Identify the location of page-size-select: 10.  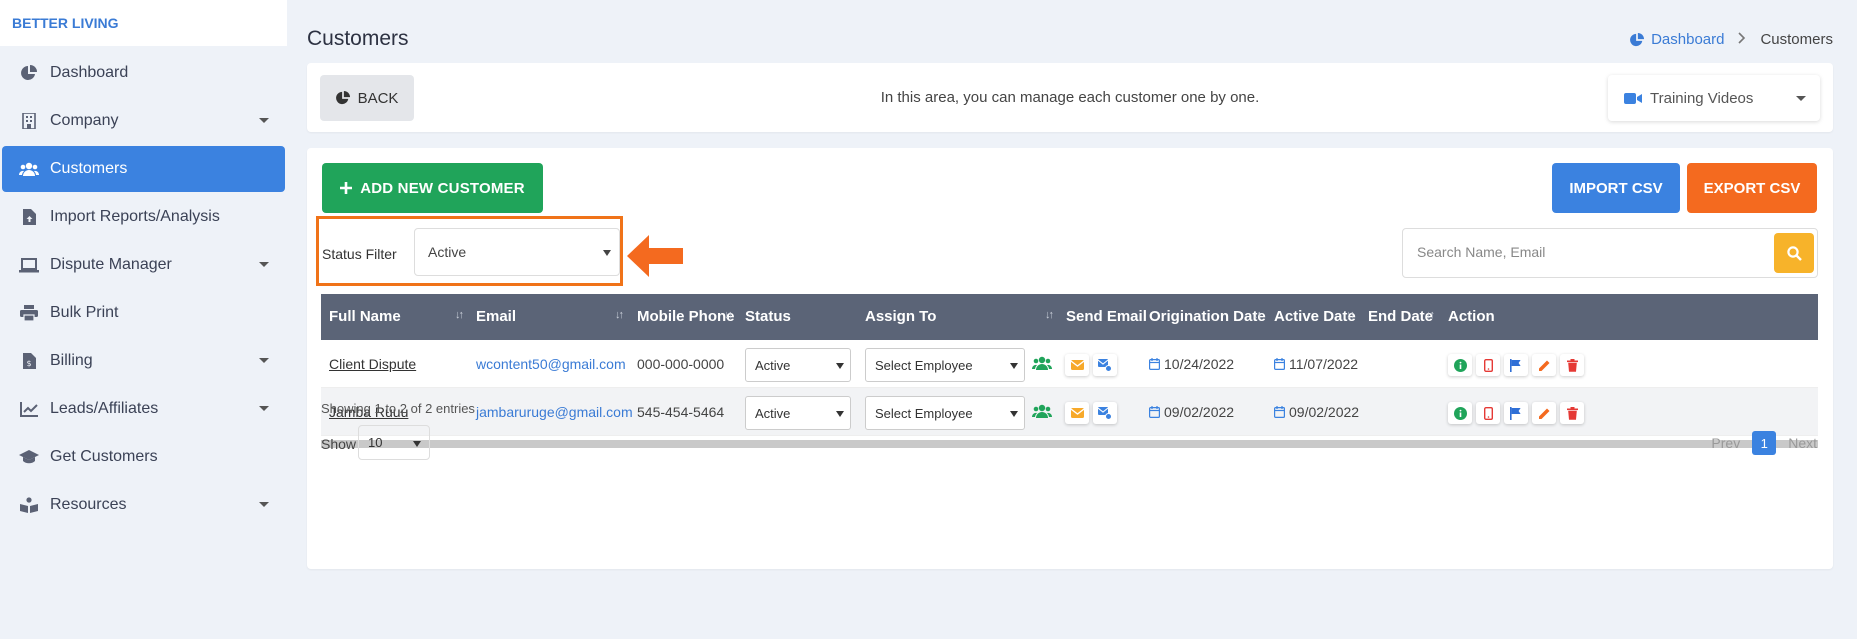
(394, 442).